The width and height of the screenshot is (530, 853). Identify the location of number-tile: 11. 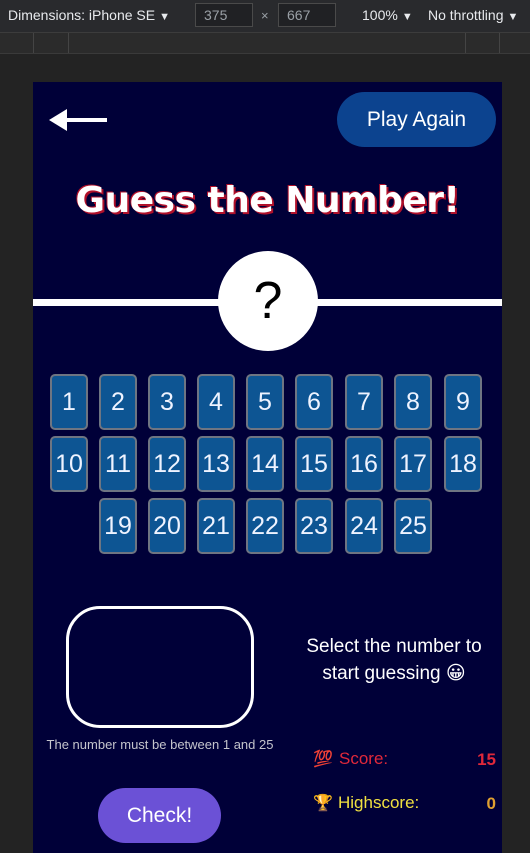
(118, 464).